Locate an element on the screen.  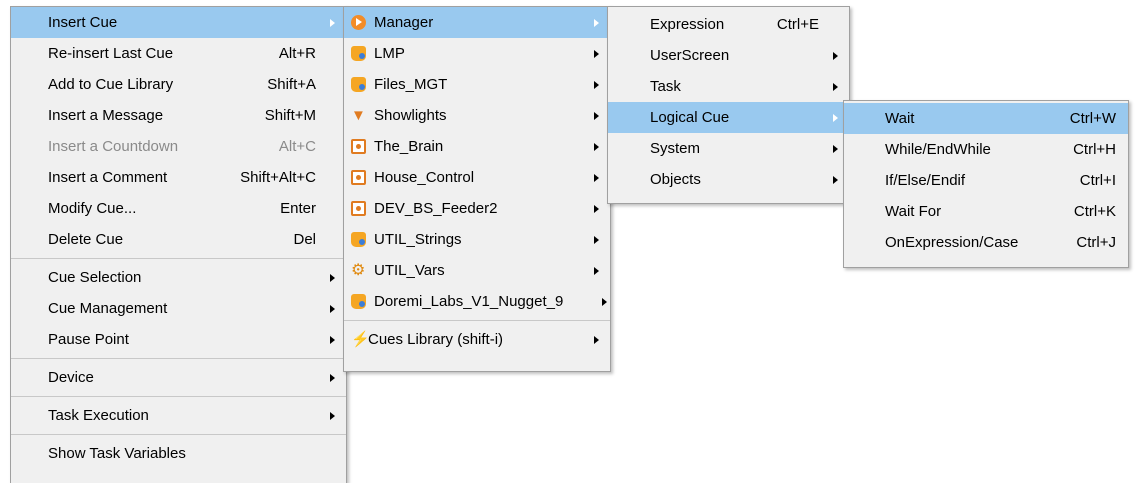
menu-item-label: LMP is located at coordinates (389, 53).